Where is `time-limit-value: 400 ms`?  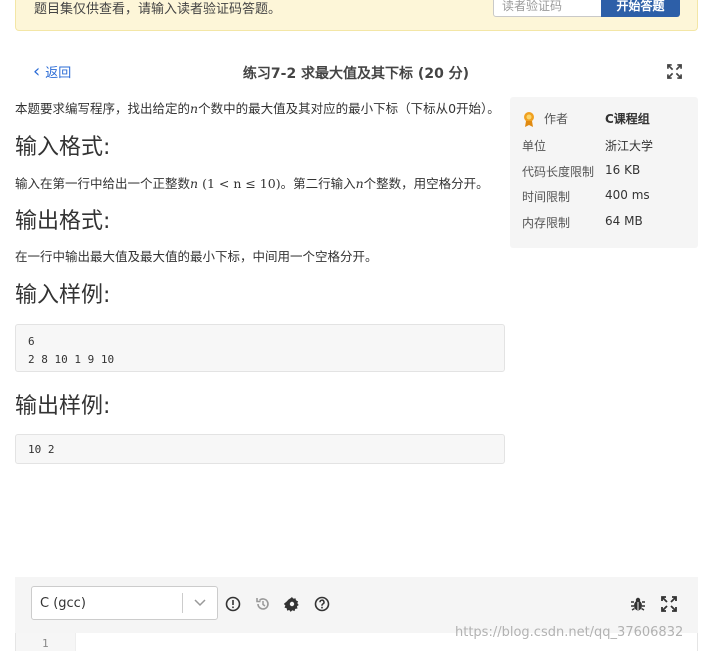 time-limit-value: 400 ms is located at coordinates (627, 195).